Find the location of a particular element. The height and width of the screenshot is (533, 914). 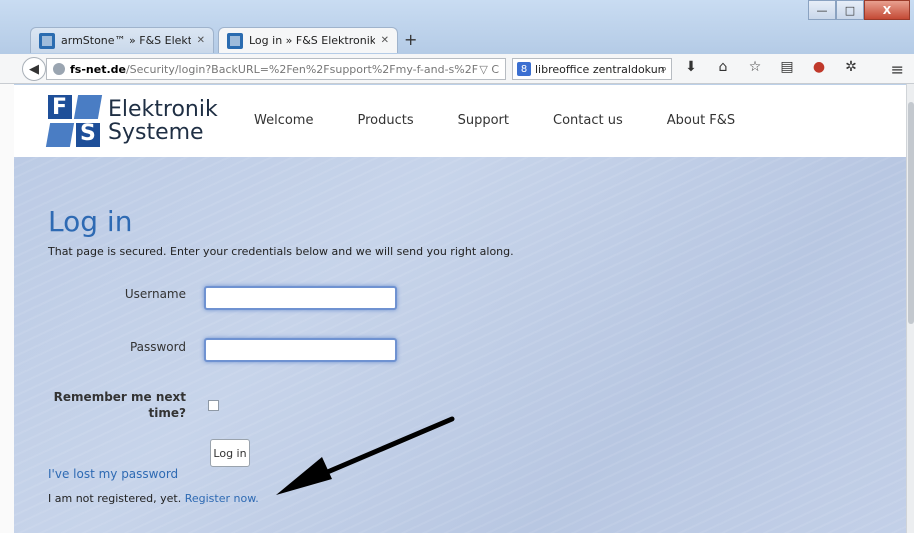

window-controls: — □ X is located at coordinates (859, 10).